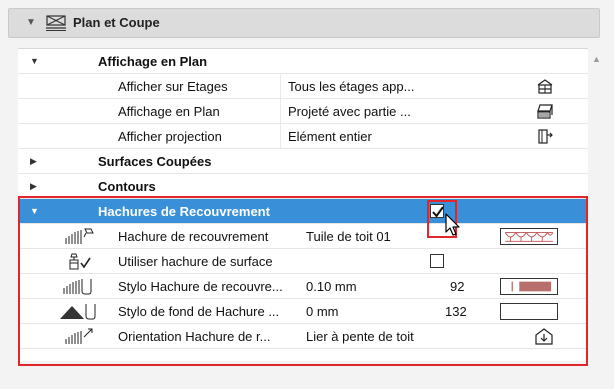  What do you see at coordinates (596, 213) in the screenshot?
I see `vertical-scrollbar: ▲ ▼` at bounding box center [596, 213].